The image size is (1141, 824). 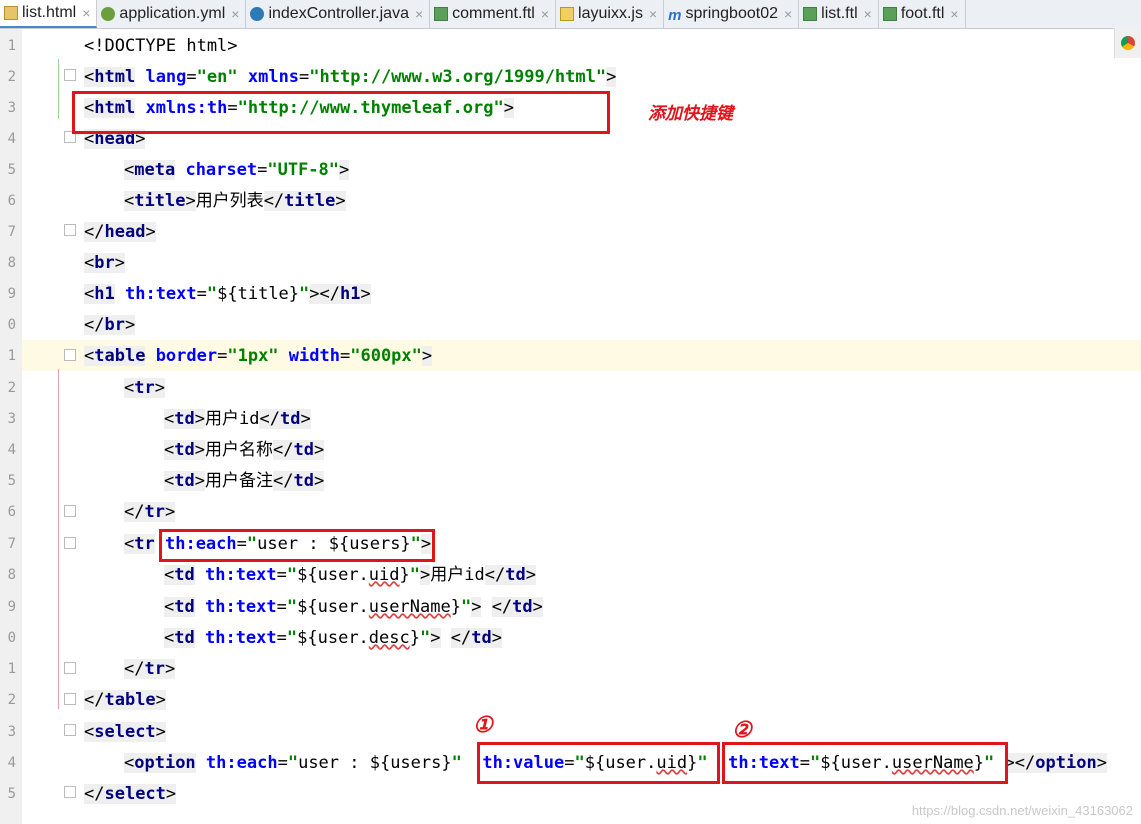 What do you see at coordinates (125, 732) in the screenshot?
I see `code-line-23: <select>` at bounding box center [125, 732].